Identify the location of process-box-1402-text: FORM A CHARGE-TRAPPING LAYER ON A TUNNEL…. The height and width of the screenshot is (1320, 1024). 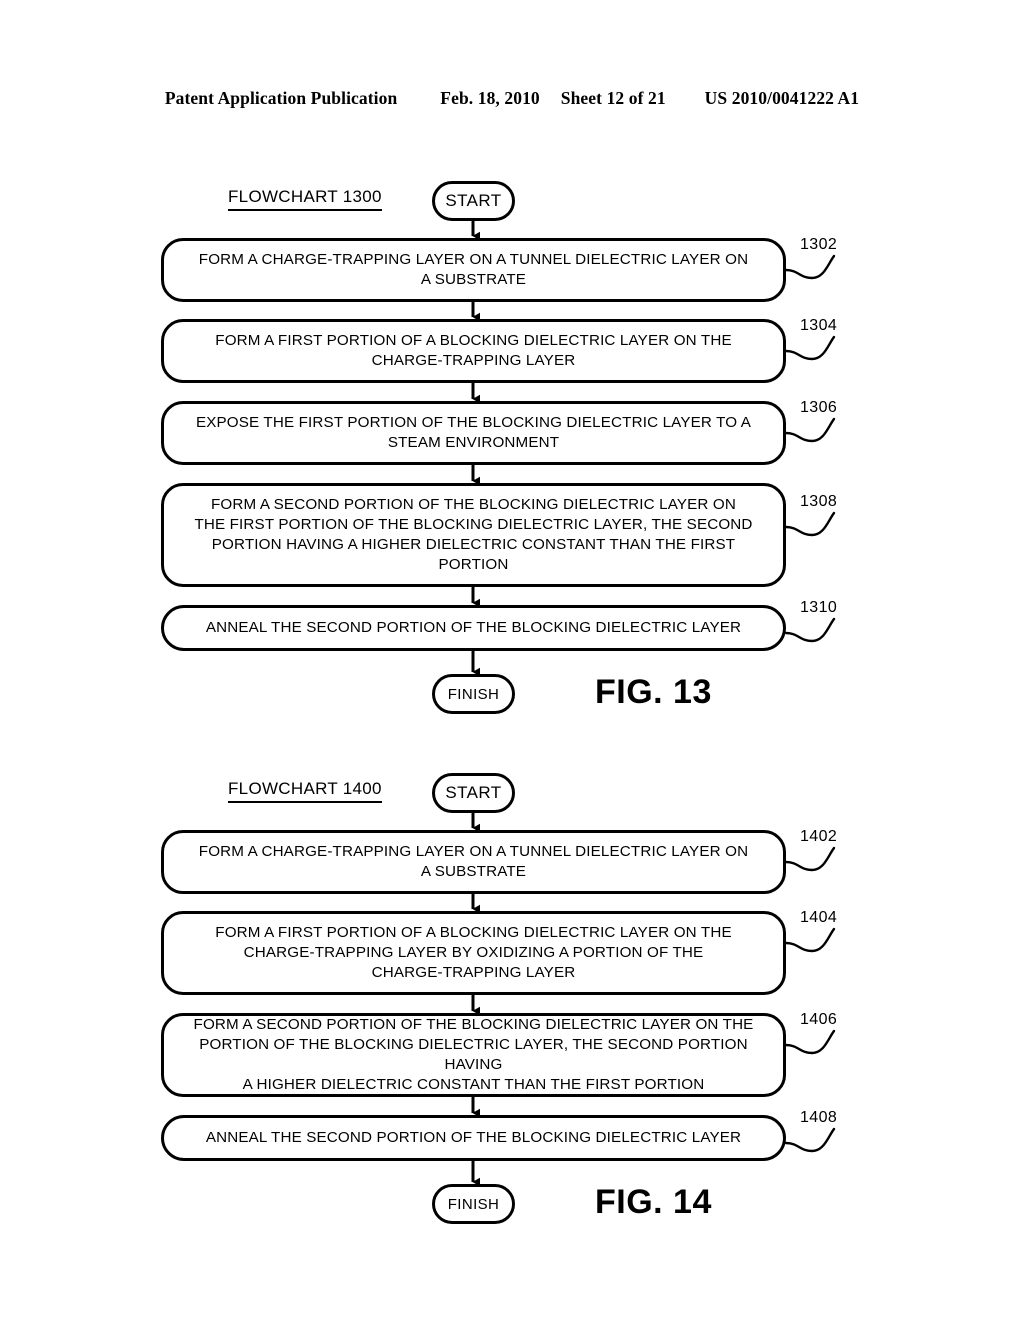
(473, 861).